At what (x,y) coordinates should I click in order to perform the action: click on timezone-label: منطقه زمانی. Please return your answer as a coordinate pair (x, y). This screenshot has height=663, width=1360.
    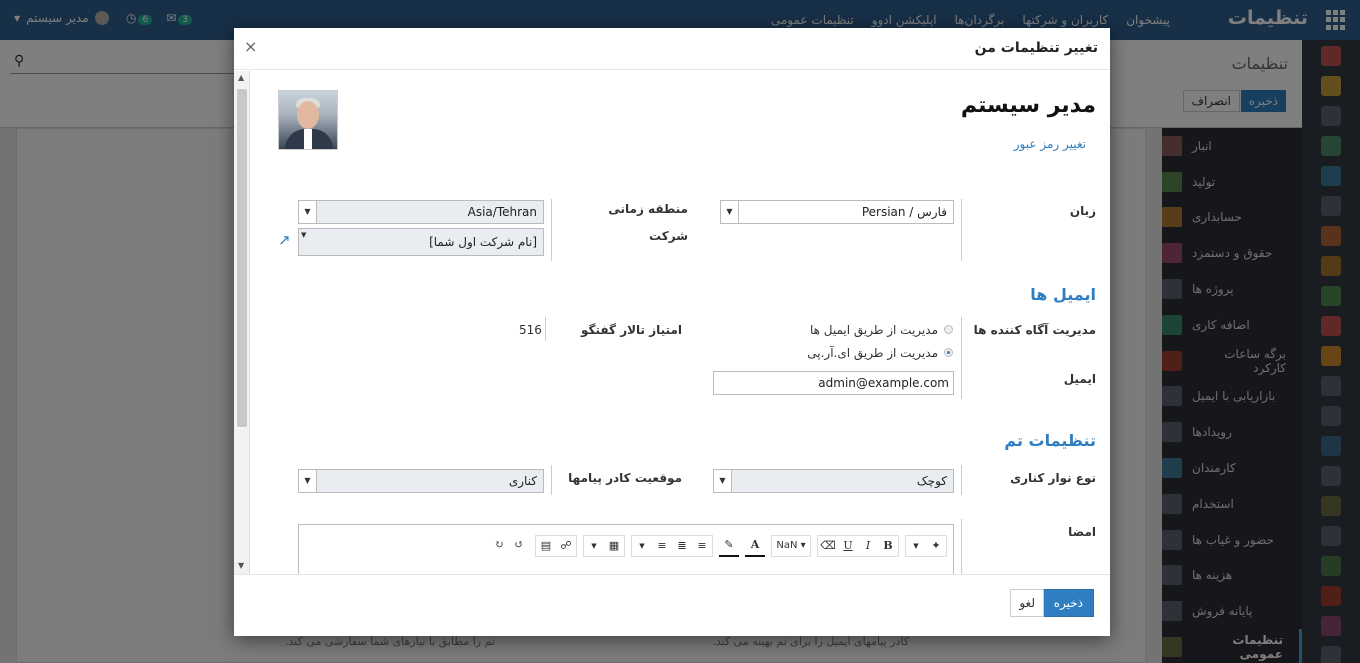
    Looking at the image, I should click on (648, 209).